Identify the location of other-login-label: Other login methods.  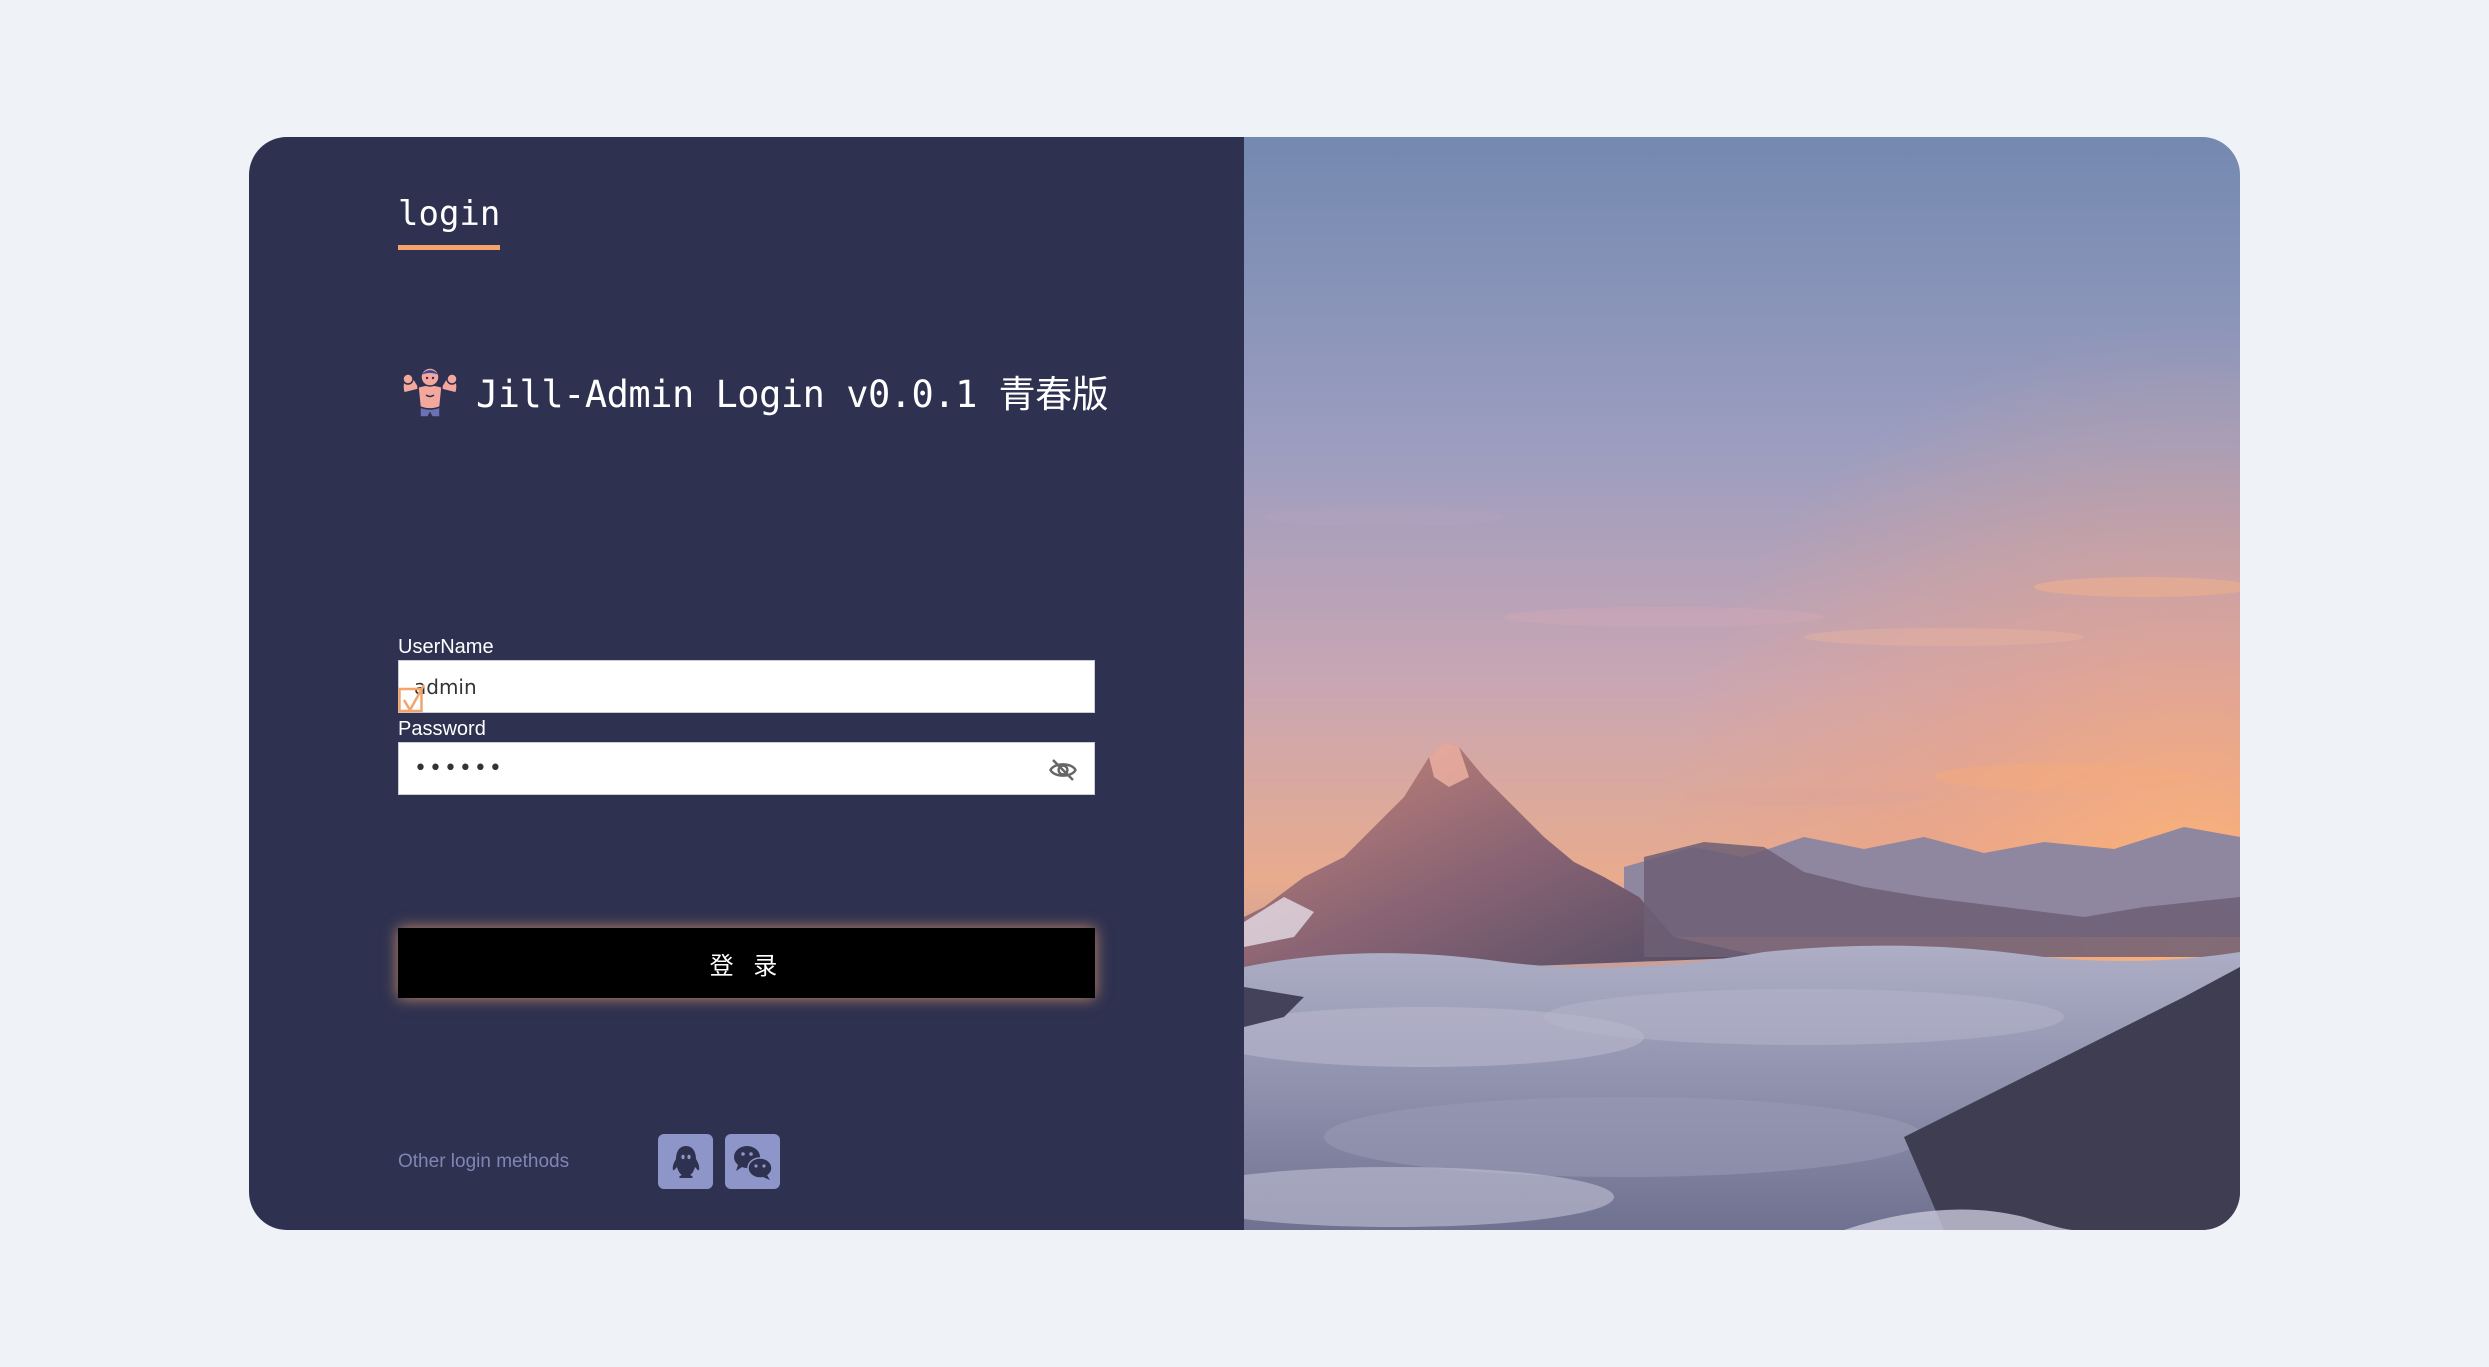
(484, 1161).